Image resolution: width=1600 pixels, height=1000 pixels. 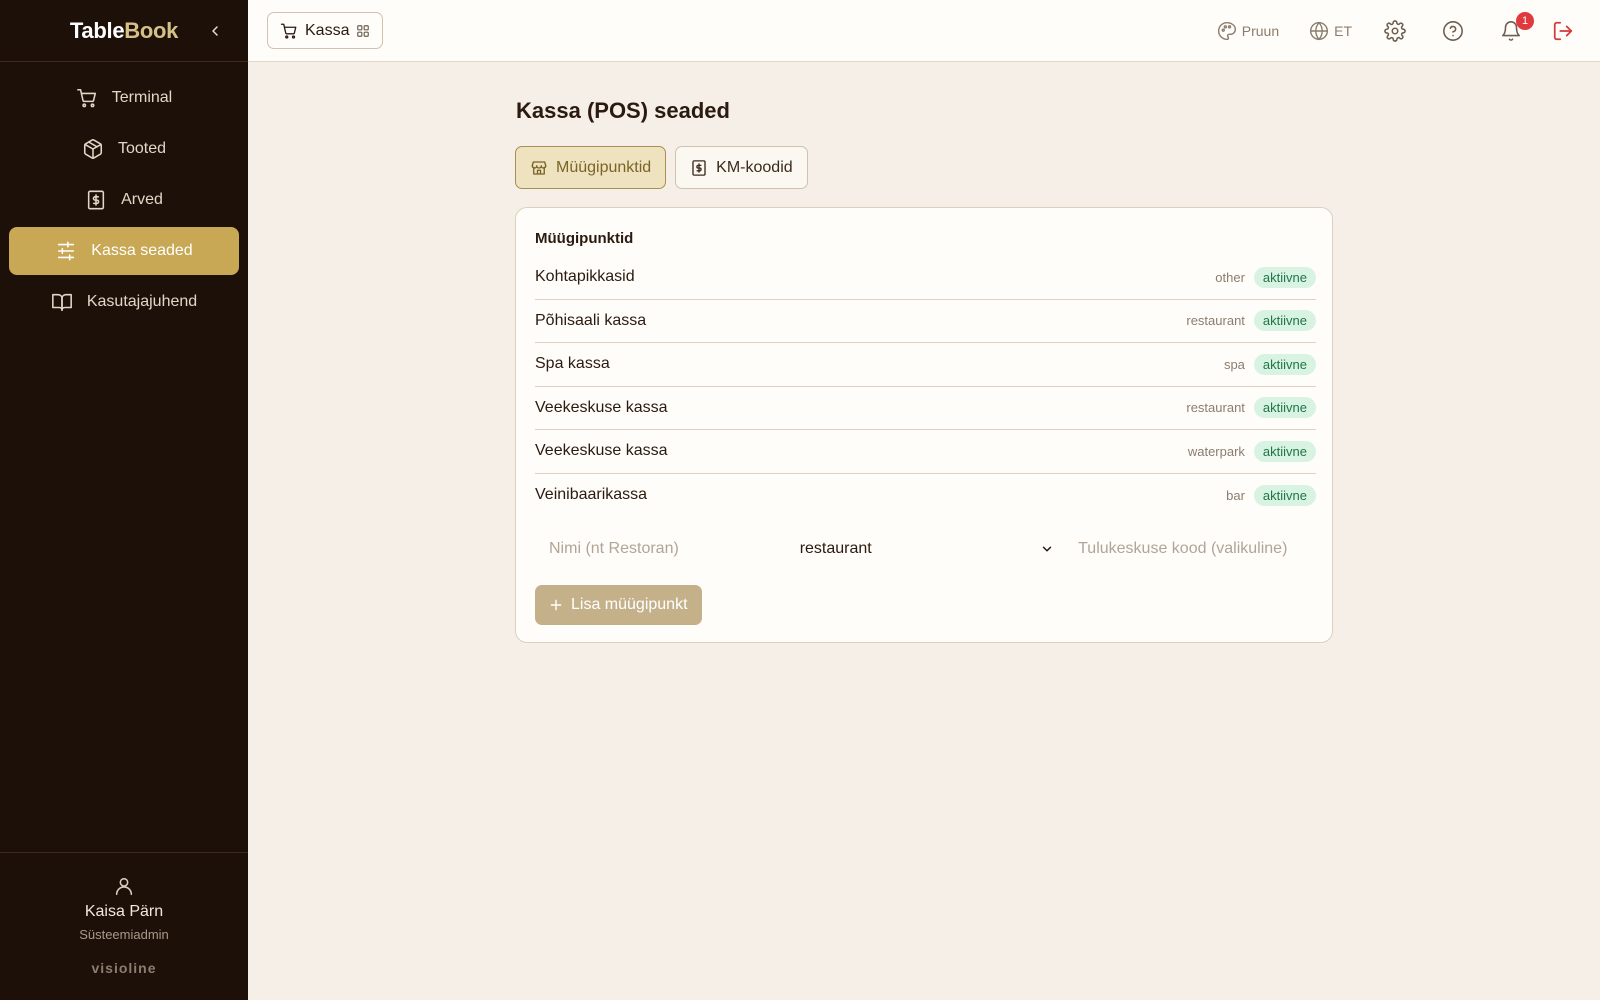 What do you see at coordinates (61, 302) in the screenshot?
I see `book-icon` at bounding box center [61, 302].